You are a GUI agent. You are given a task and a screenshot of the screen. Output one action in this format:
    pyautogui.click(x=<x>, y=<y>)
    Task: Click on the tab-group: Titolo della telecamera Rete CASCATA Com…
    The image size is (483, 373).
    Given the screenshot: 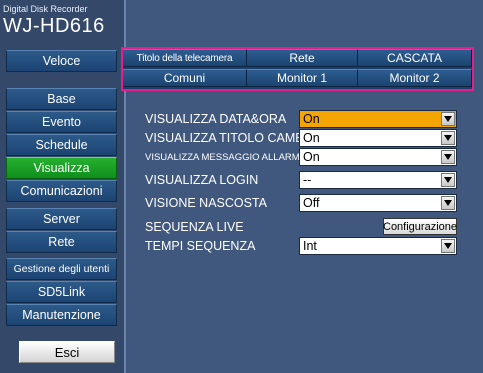 What is the action you would take?
    pyautogui.click(x=297, y=69)
    